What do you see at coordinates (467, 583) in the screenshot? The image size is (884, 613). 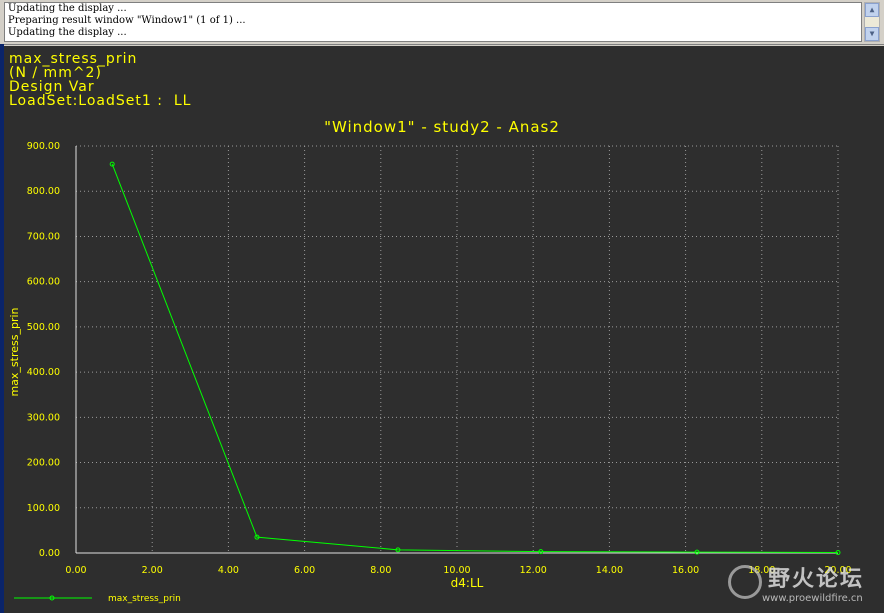 I see `x-axis-label: d4:LL` at bounding box center [467, 583].